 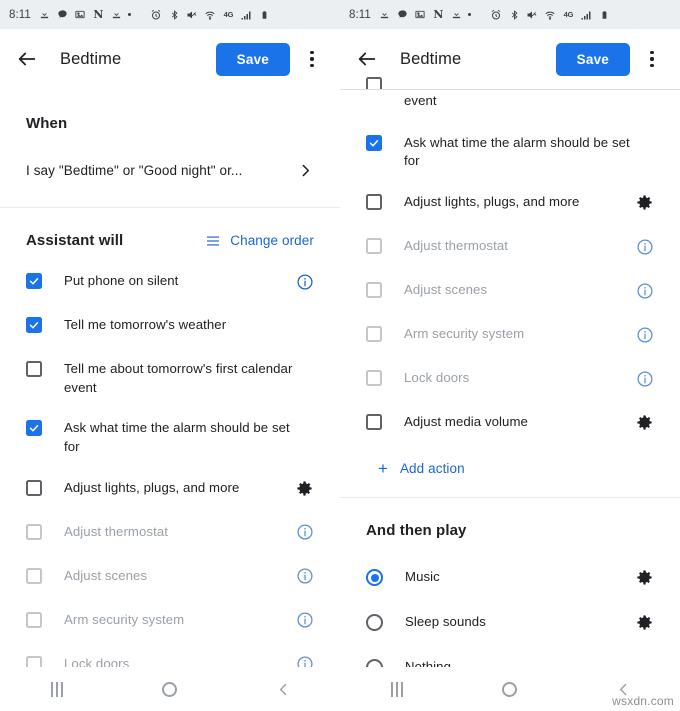 I want to click on assistant-section-header: Assistant will Change order, so click(x=170, y=228).